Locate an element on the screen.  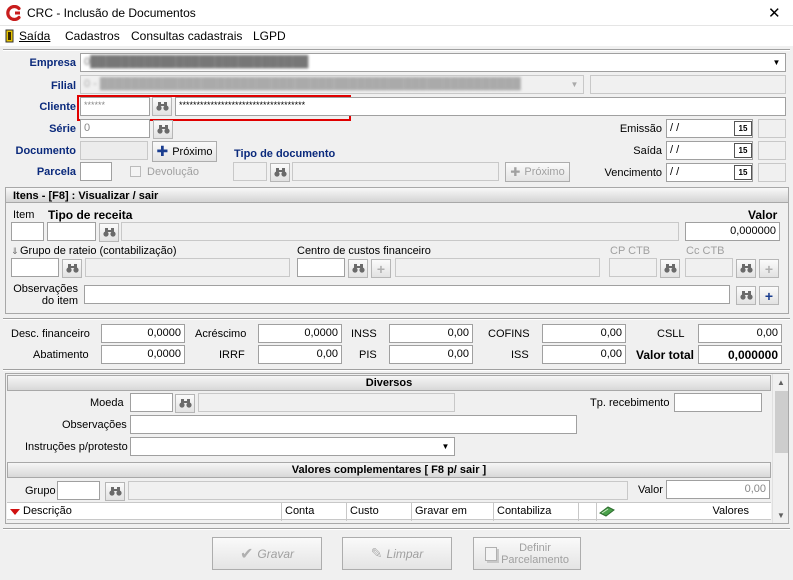
valor-input: 0,000000 is located at coordinates (732, 231).